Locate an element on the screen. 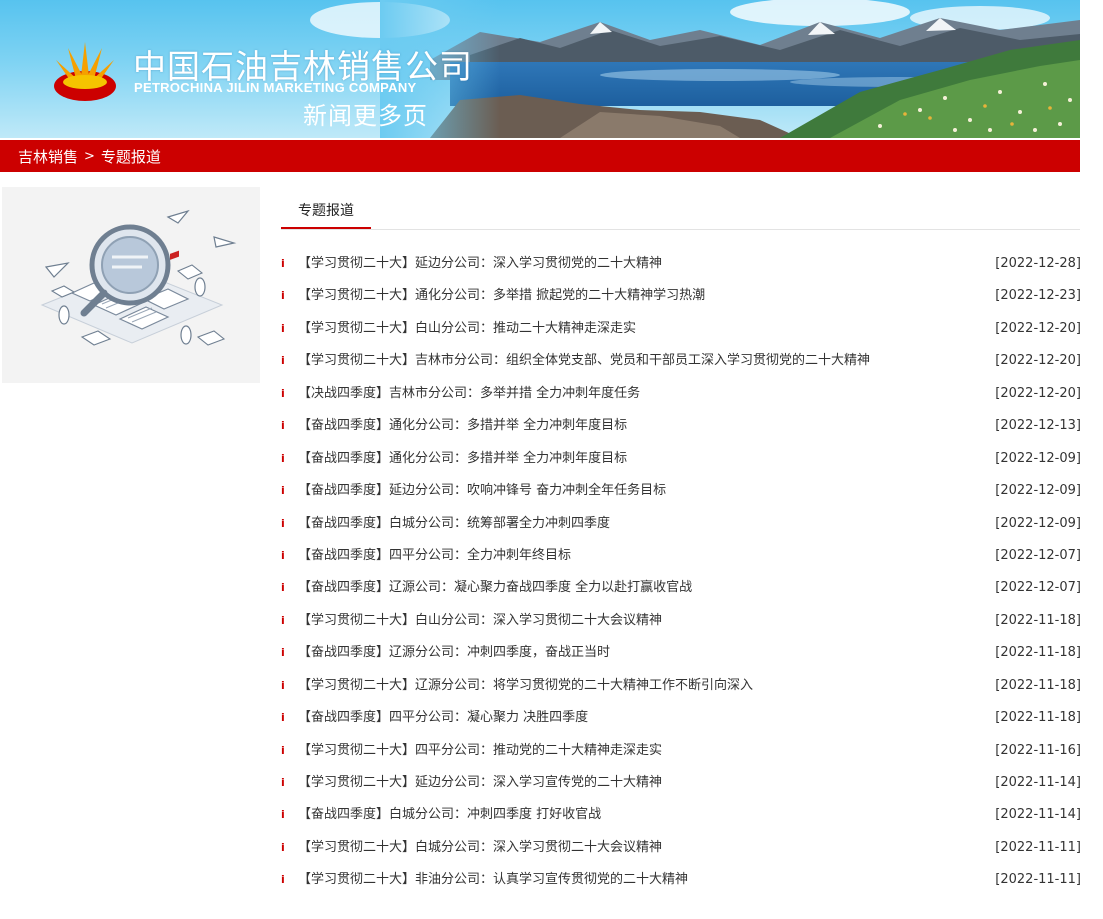  news-title-link: 【学习贯彻二十大】延边分公司：深入学习贯彻党的二十大精神 is located at coordinates (480, 264).